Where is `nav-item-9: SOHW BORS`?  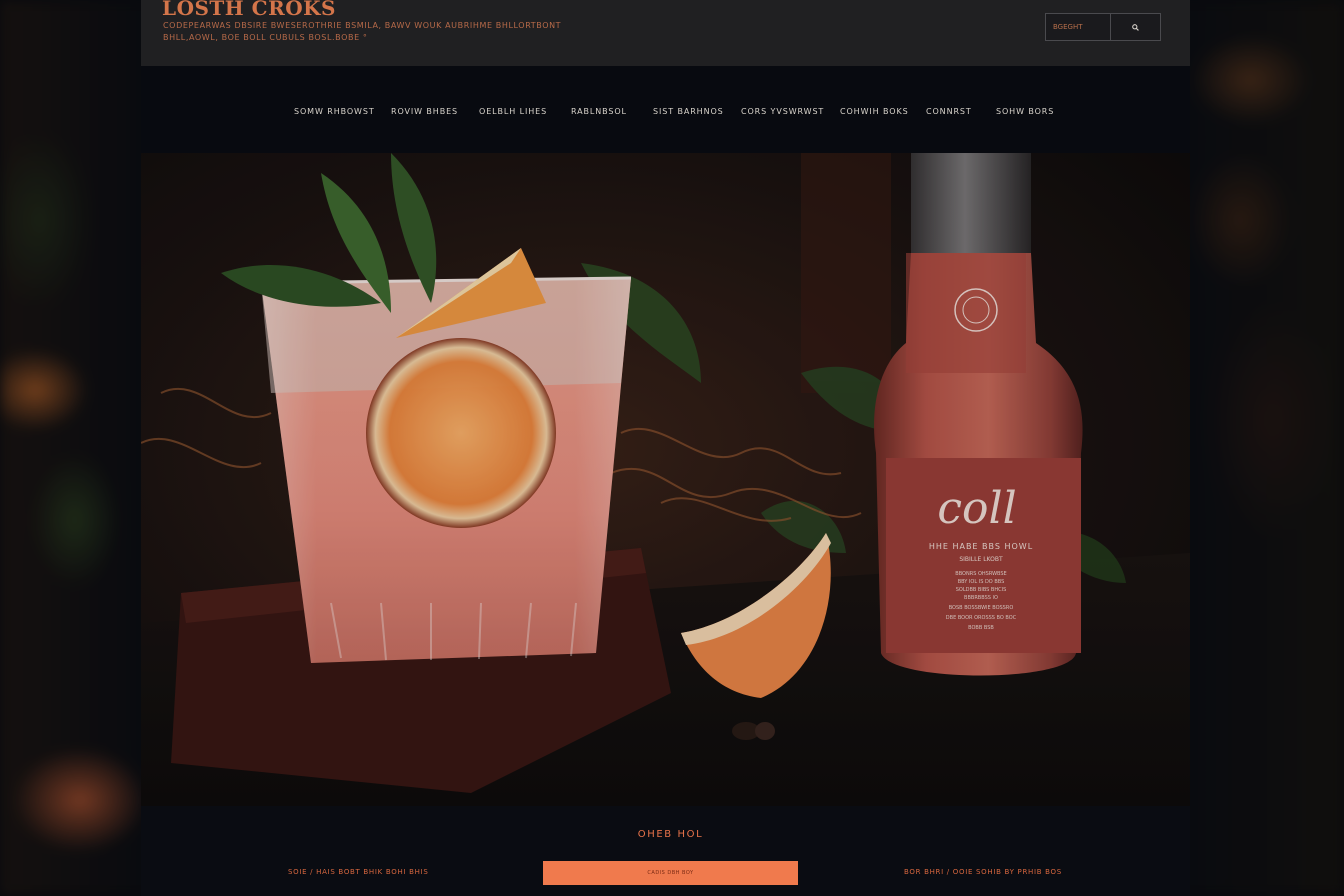
nav-item-9: SOHW BORS is located at coordinates (1025, 111).